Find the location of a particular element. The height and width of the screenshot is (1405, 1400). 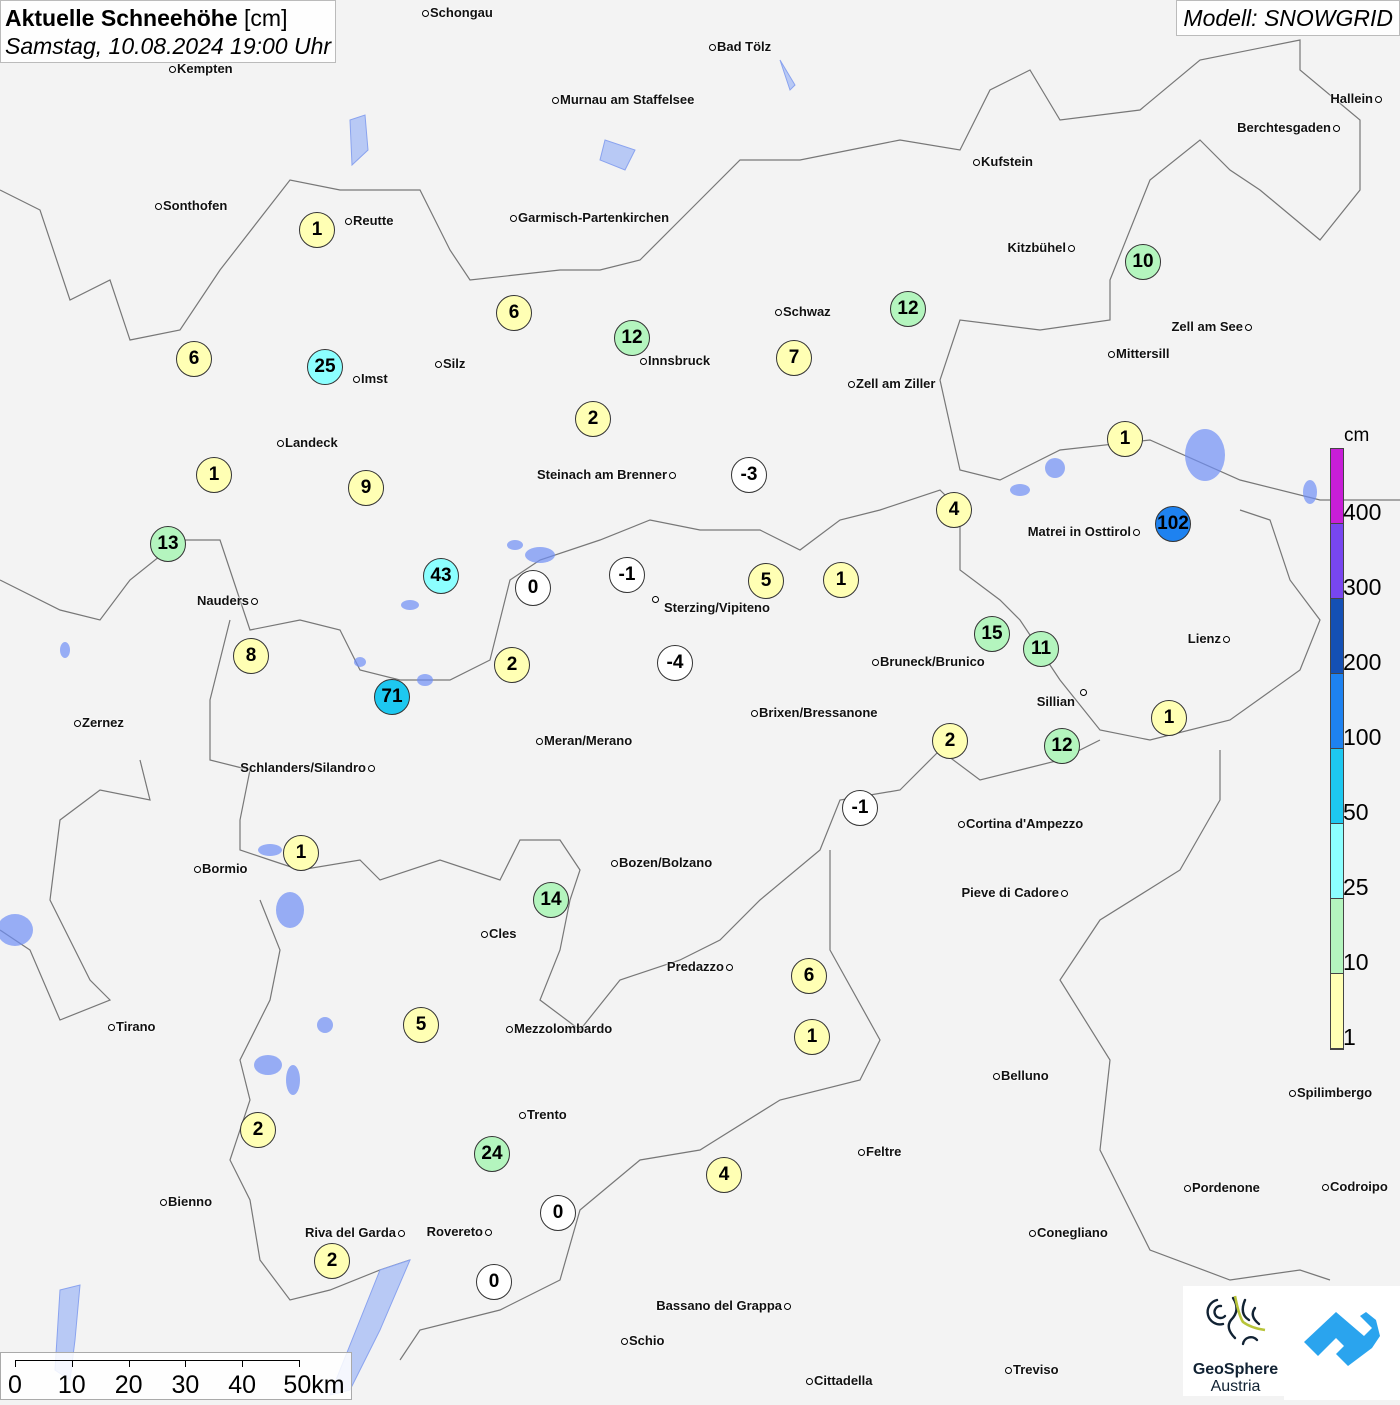

snow-depth-marker: -1 is located at coordinates (860, 808).